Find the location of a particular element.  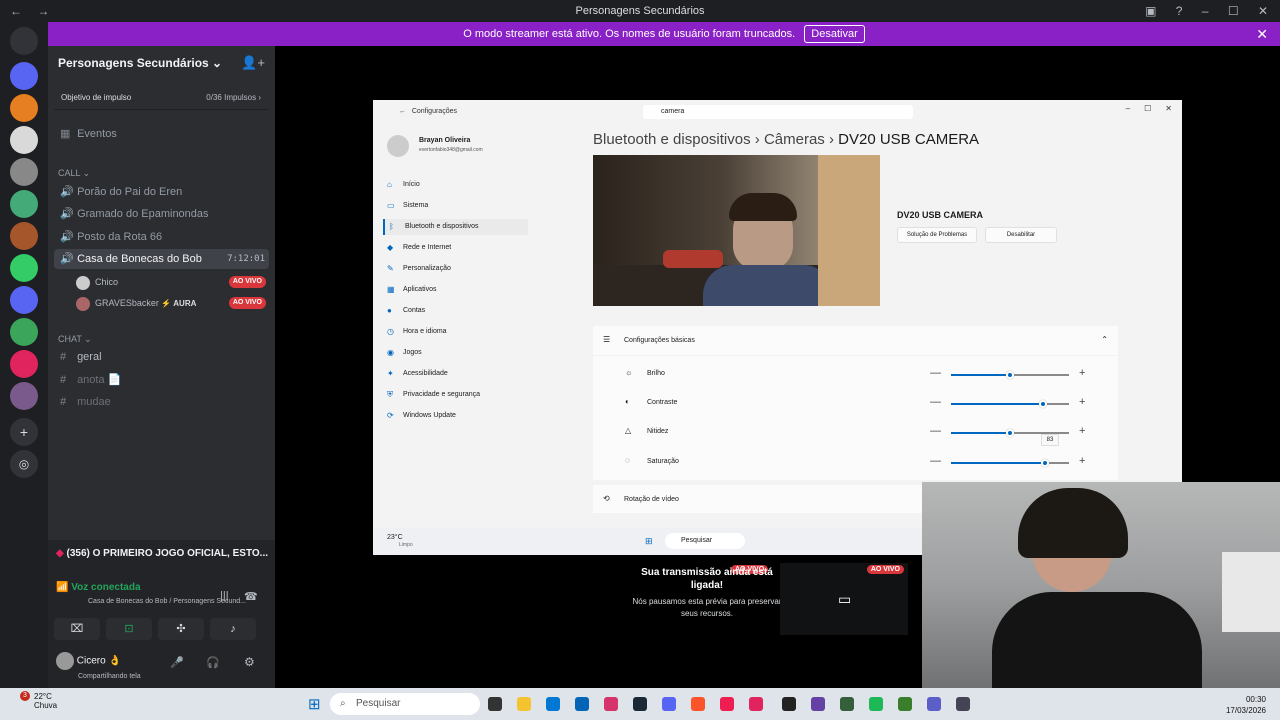

current-user: Cicero 👌 Compartilhando tela is located at coordinates (98, 666).